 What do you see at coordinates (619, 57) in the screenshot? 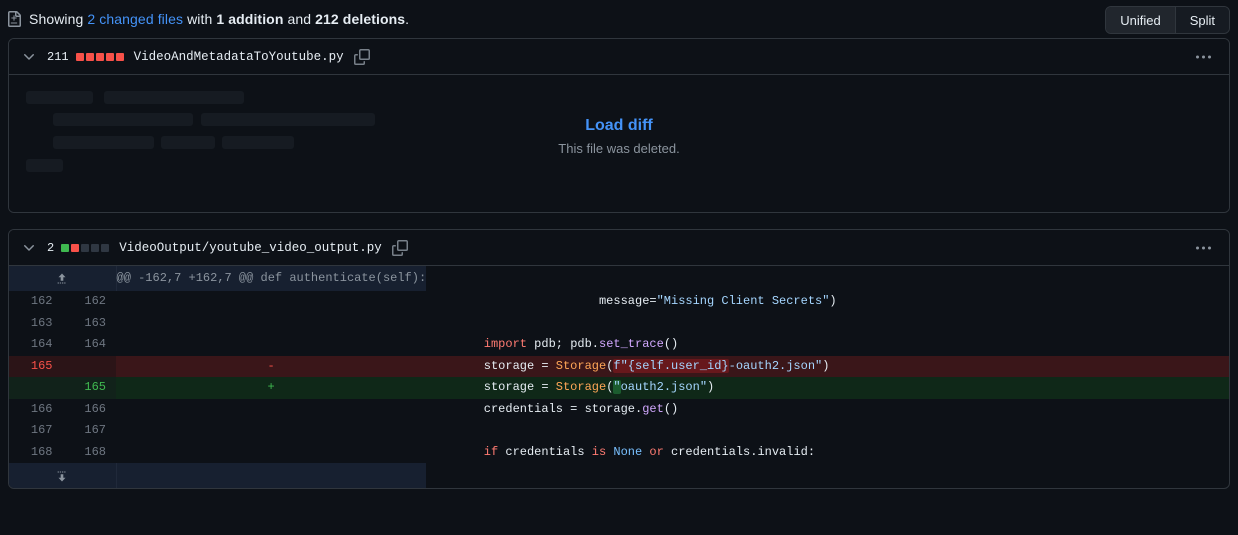
I see `file-header: 211 VideoAndMetadataToYoutube.py` at bounding box center [619, 57].